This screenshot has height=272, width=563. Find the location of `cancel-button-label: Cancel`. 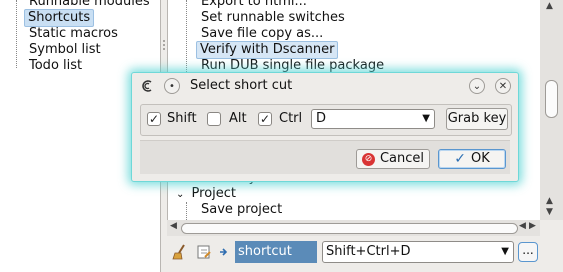

cancel-button-label: Cancel is located at coordinates (402, 158).